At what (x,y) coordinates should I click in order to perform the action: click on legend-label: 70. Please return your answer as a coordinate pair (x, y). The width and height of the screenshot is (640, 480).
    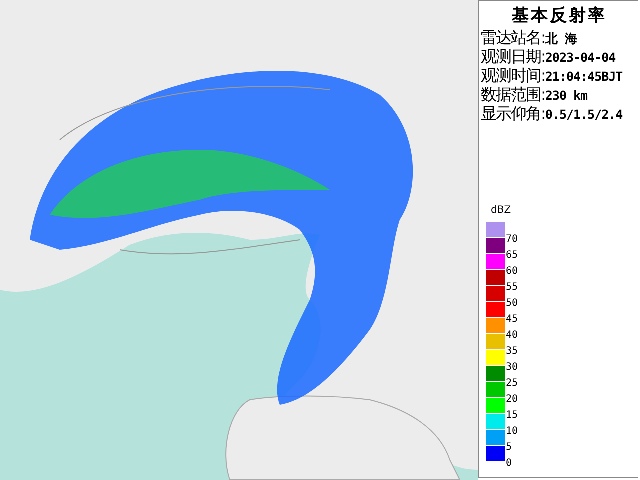
    Looking at the image, I should click on (512, 240).